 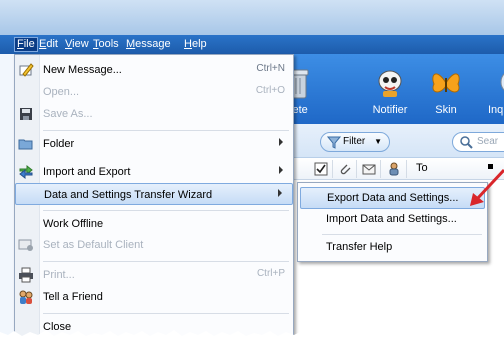 I want to click on search-icon, so click(x=466, y=142).